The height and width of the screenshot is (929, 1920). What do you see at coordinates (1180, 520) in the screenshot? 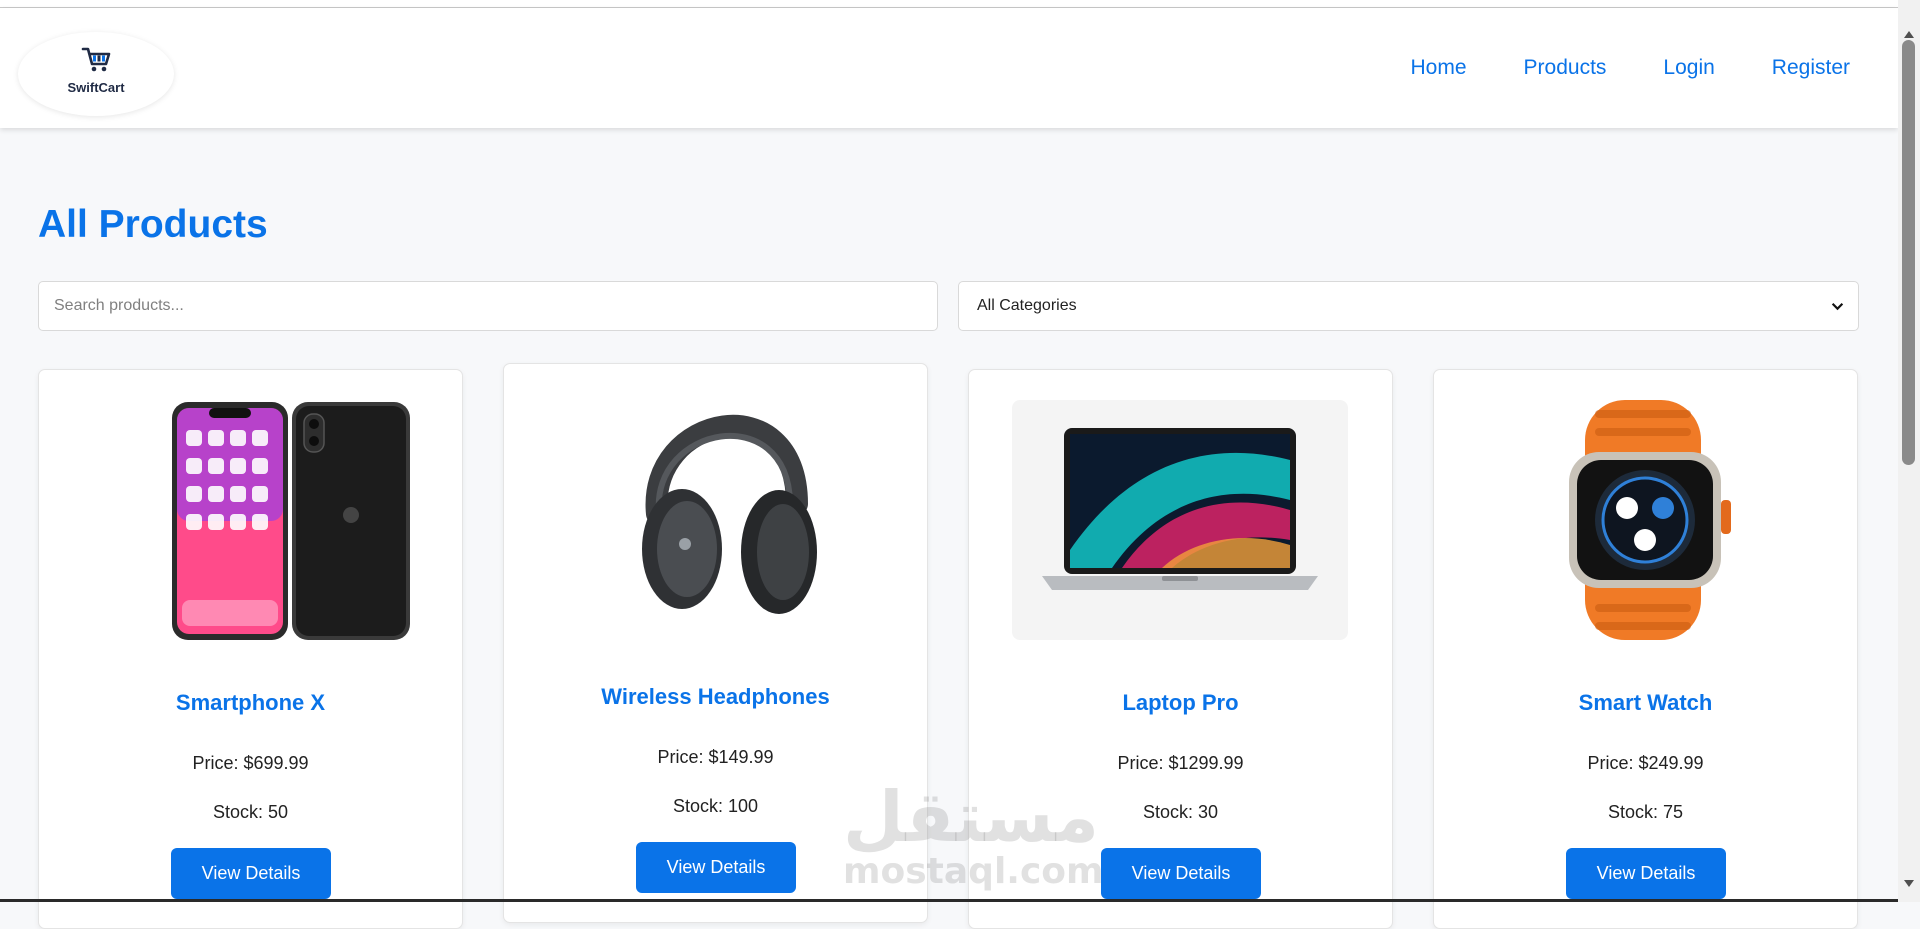
I see `laptop-image` at bounding box center [1180, 520].